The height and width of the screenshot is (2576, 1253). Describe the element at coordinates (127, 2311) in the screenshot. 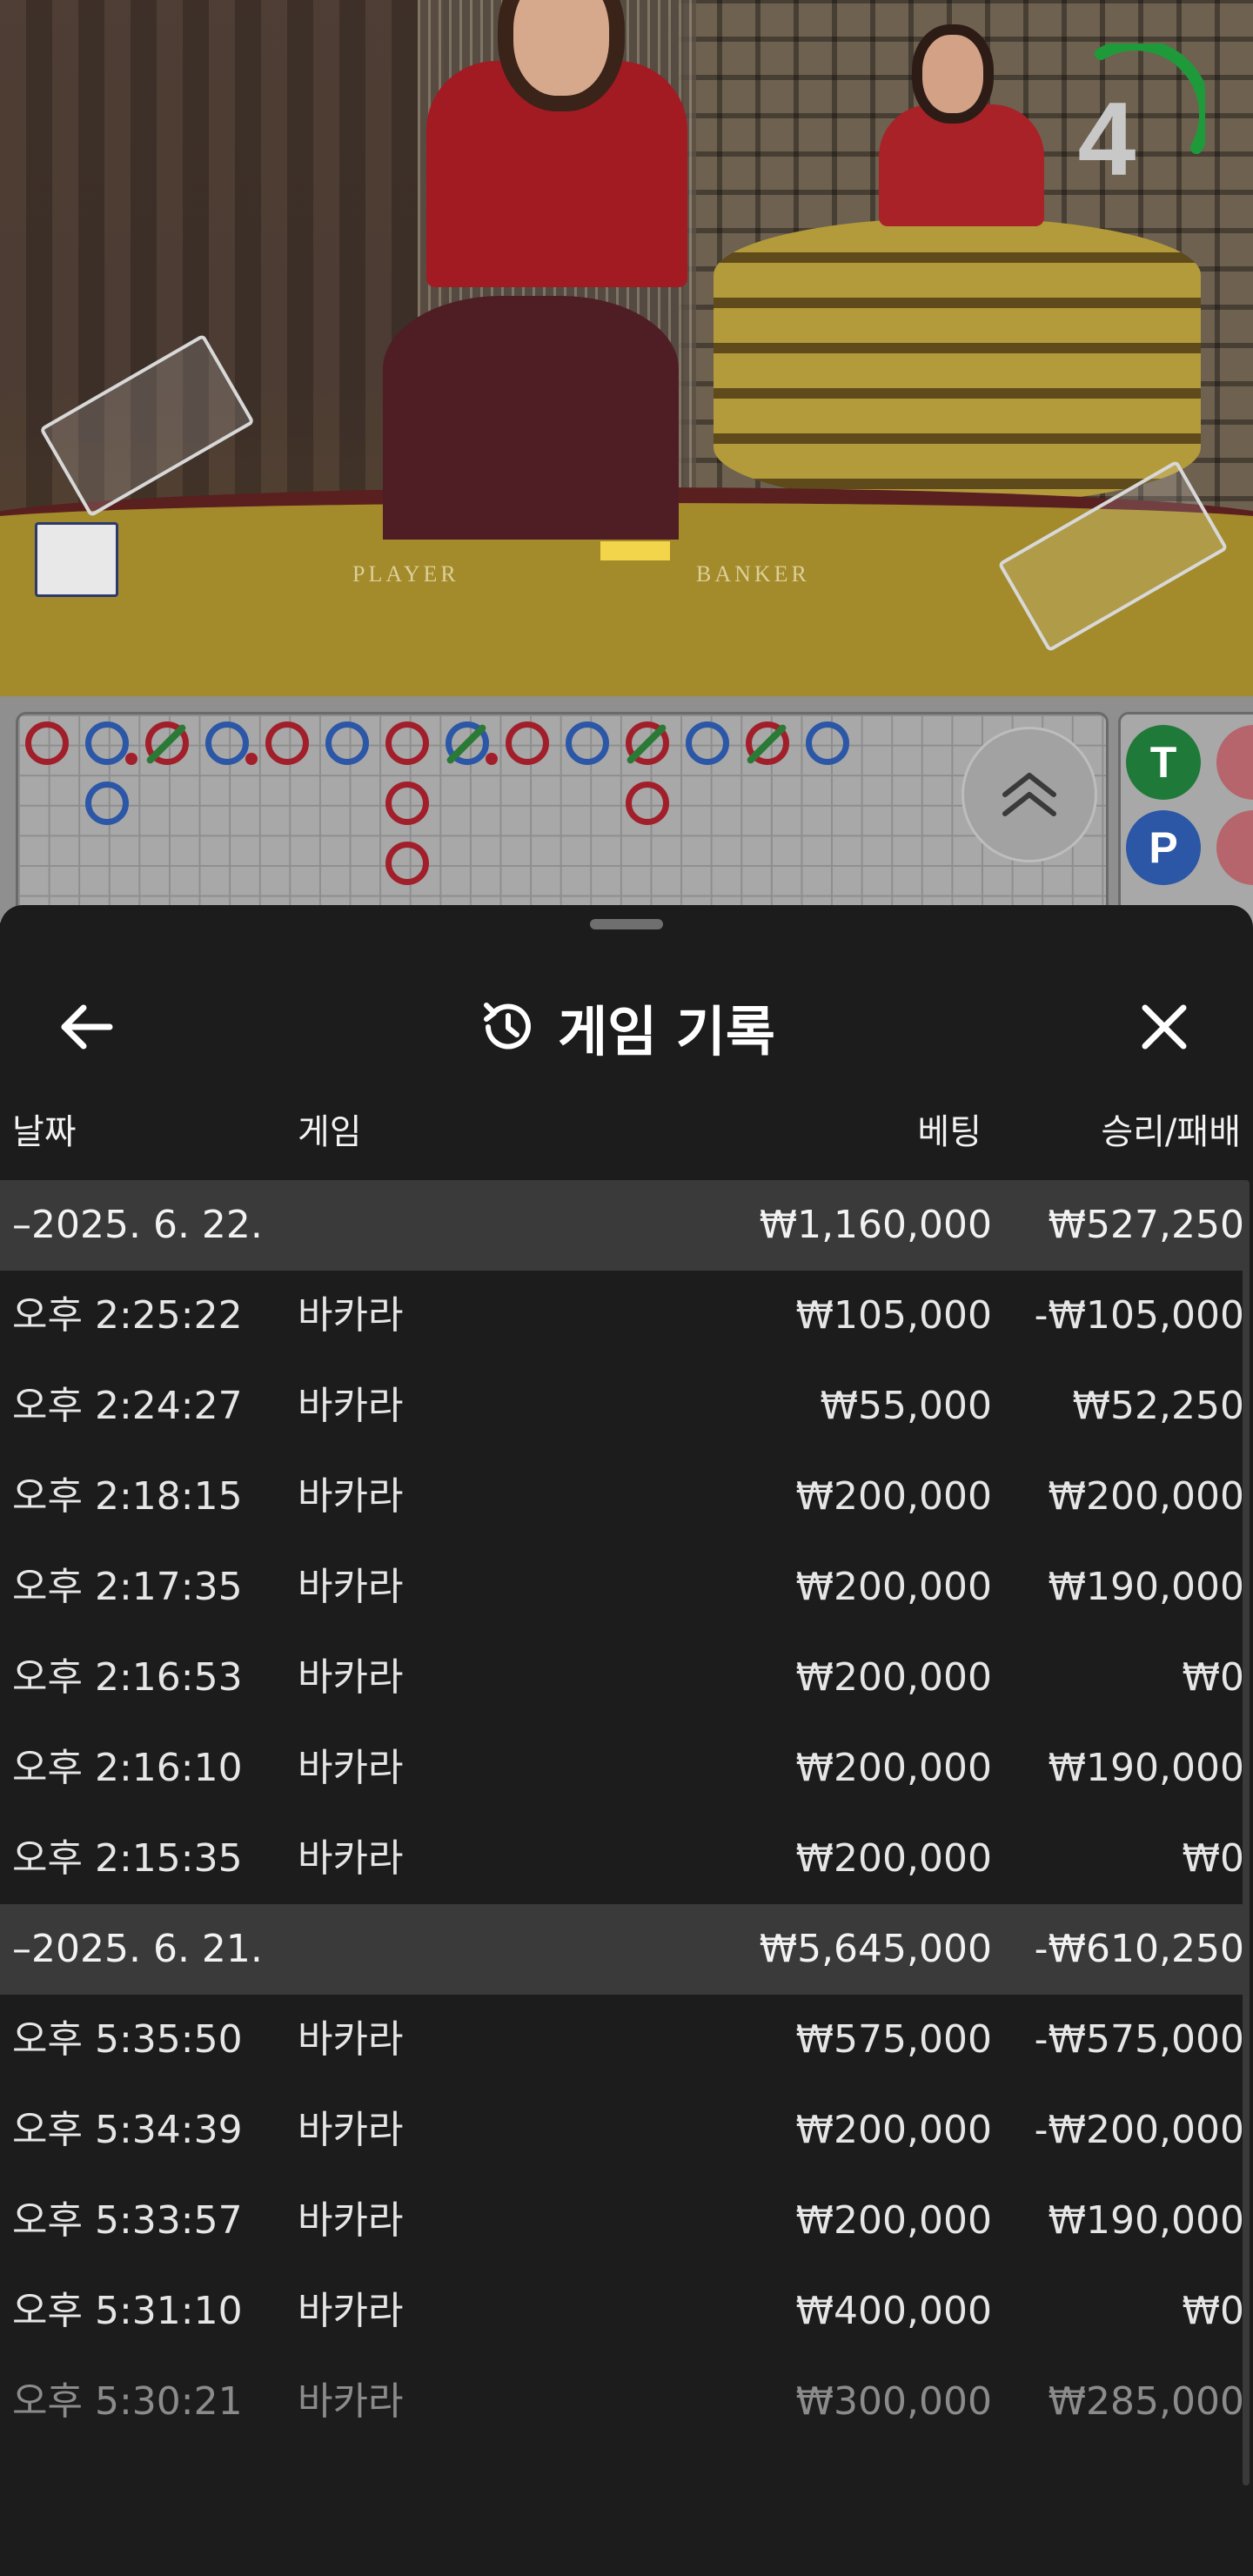

I see `row-time: 오후 5:31:10` at that location.